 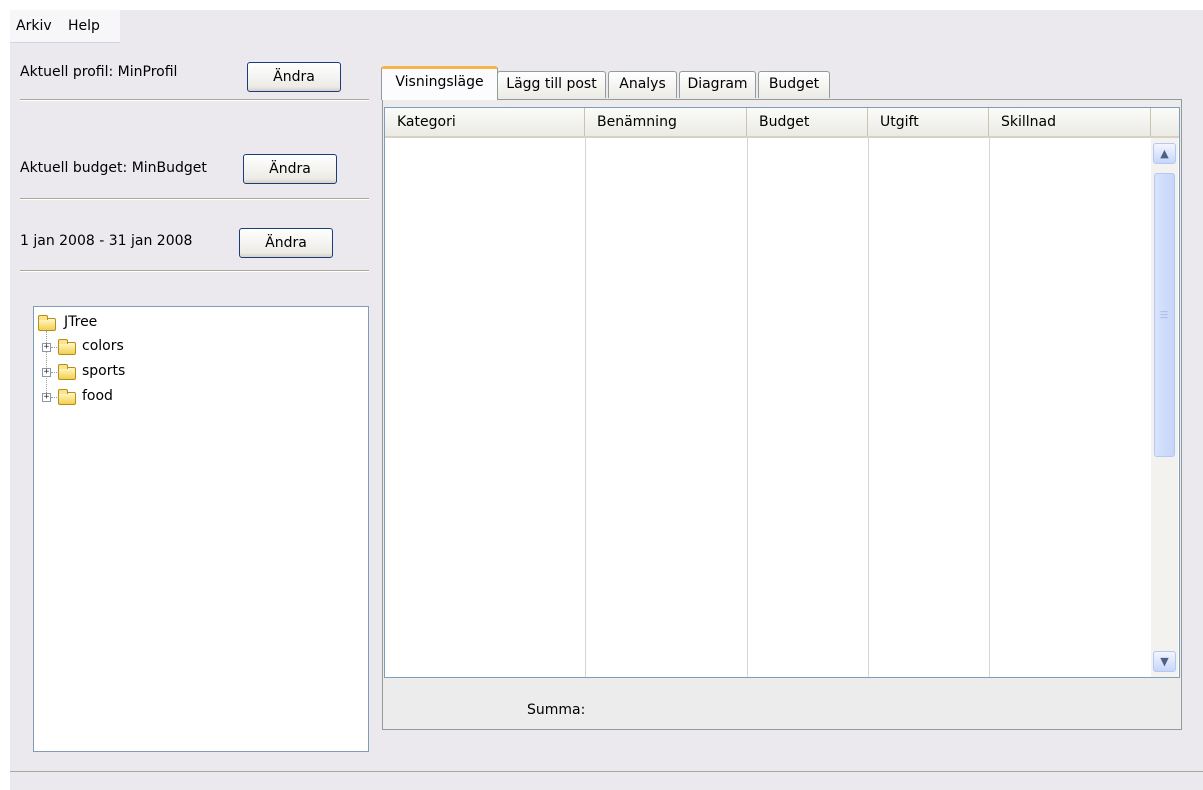 I want to click on current-budget-label: Aktuell budget: MinBudget, so click(x=113, y=168).